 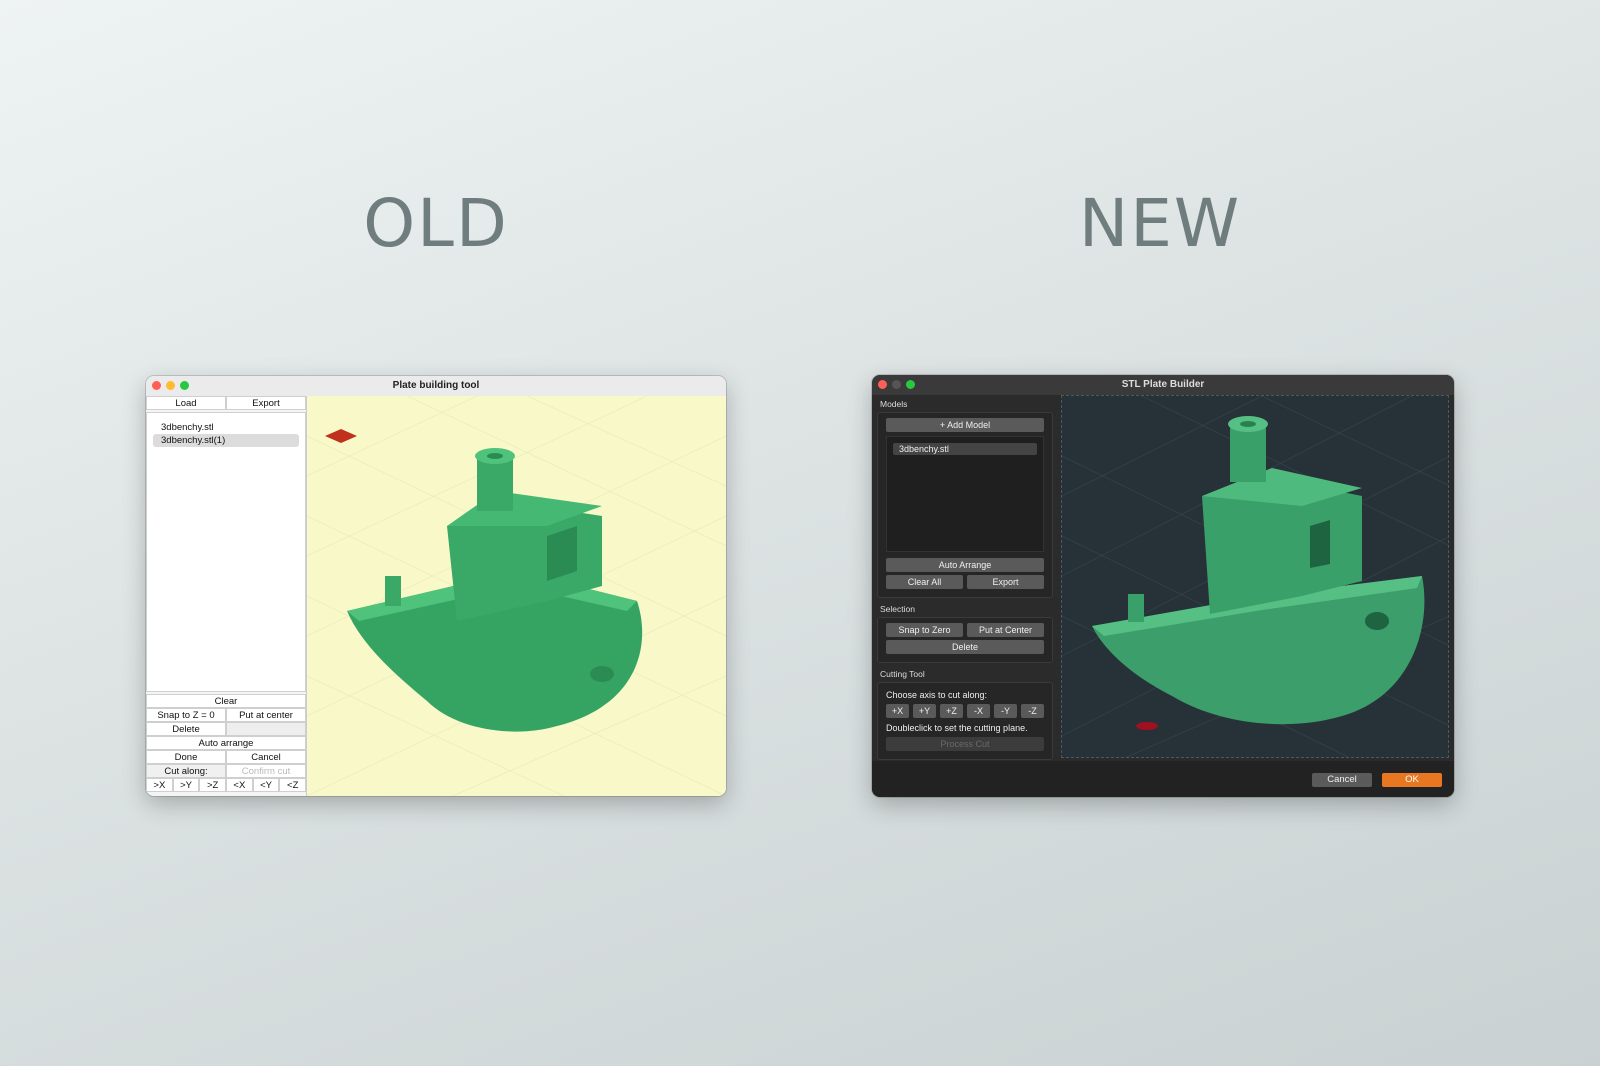 I want to click on auto-arrange-button: Auto Arrange, so click(x=965, y=565).